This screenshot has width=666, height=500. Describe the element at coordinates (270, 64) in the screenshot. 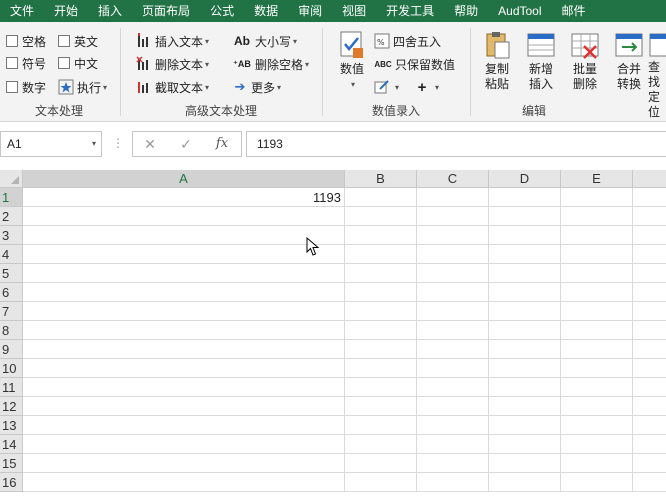

I see `delete-space-button: ⁺AB 删除空格 ▾` at that location.